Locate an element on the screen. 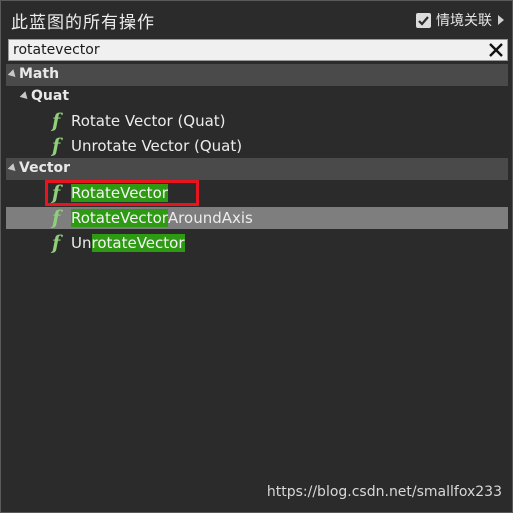 This screenshot has height=513, width=513. list-item-unrotate-vector-quat: f Unrotate Vector (Quat) is located at coordinates (257, 146).